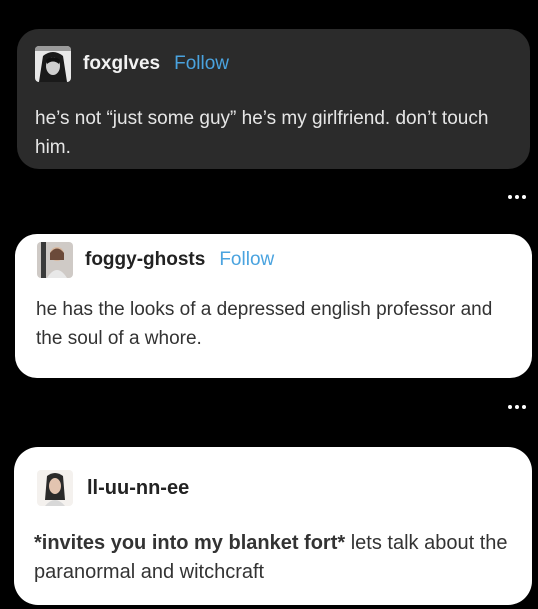 This screenshot has height=609, width=538. What do you see at coordinates (138, 488) in the screenshot?
I see `username: ll-uu-nn-ee` at bounding box center [138, 488].